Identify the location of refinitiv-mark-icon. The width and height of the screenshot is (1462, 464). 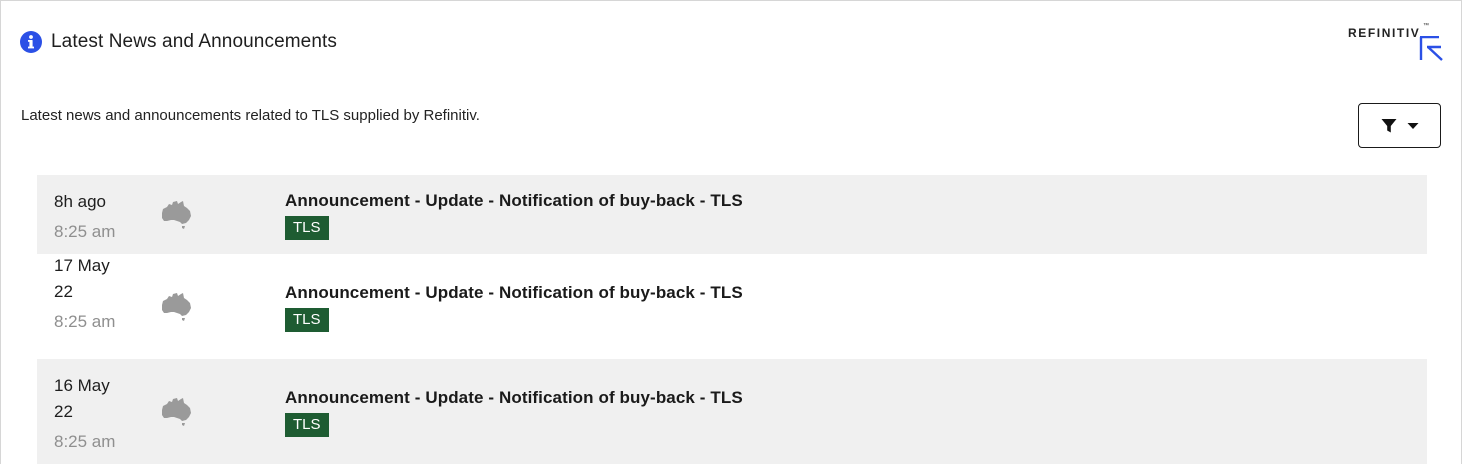
(1431, 48).